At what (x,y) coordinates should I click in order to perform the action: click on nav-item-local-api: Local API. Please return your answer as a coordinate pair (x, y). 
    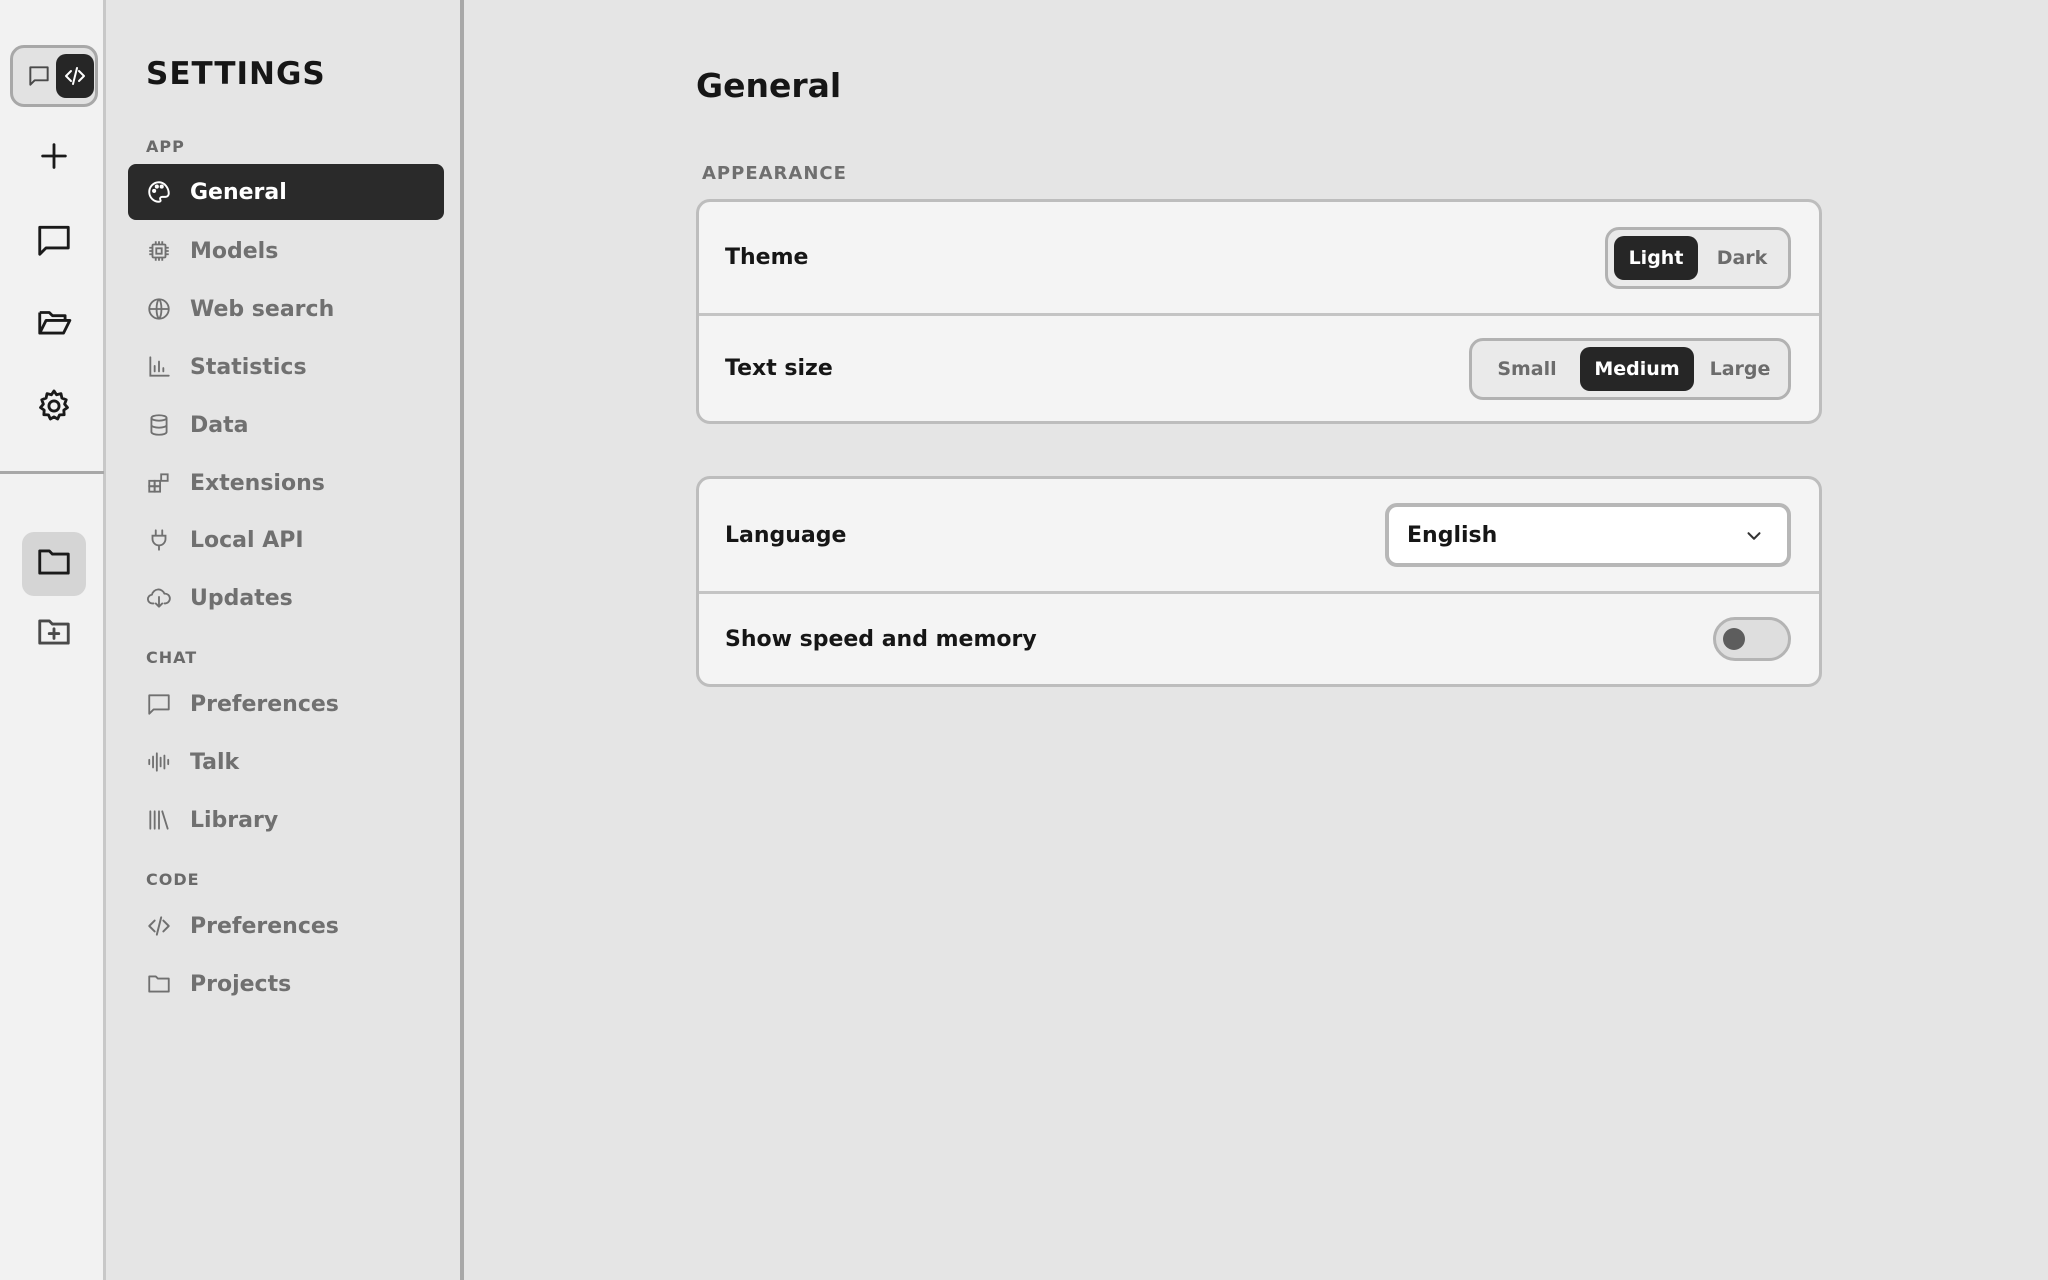
    Looking at the image, I should click on (286, 540).